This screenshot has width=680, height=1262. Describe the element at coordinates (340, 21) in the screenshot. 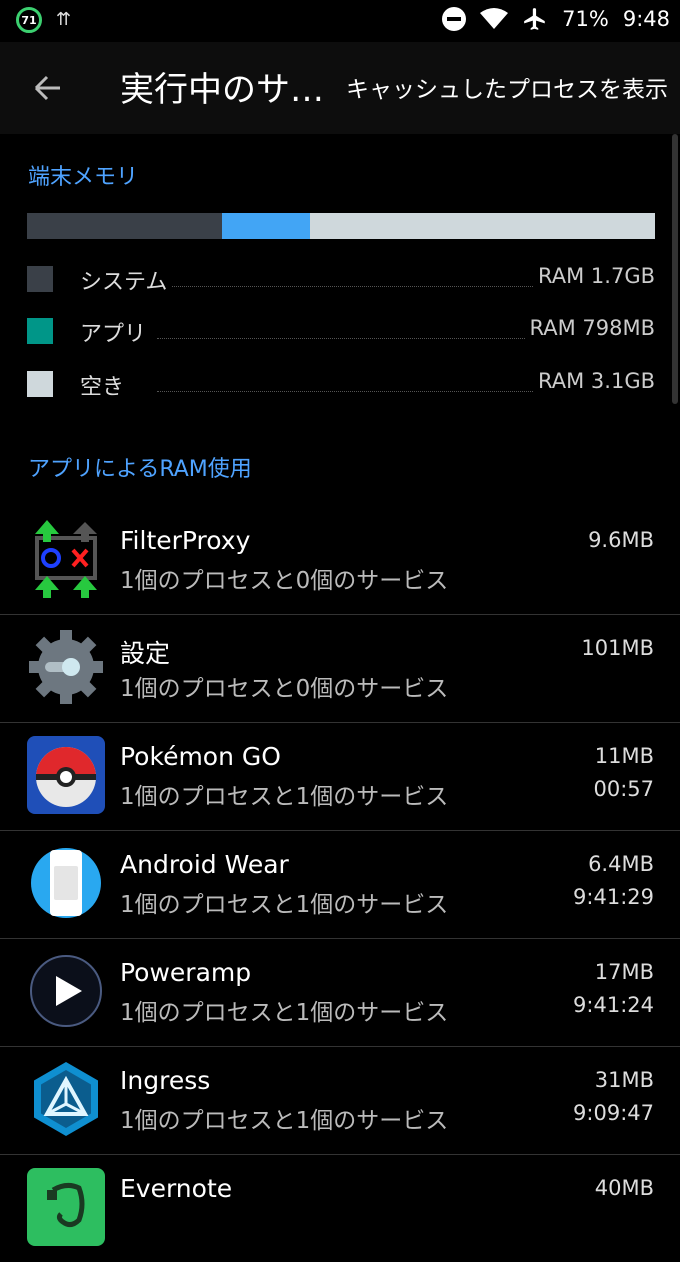

I see `status-bar: 71 ⇈ 71% 9:48` at that location.